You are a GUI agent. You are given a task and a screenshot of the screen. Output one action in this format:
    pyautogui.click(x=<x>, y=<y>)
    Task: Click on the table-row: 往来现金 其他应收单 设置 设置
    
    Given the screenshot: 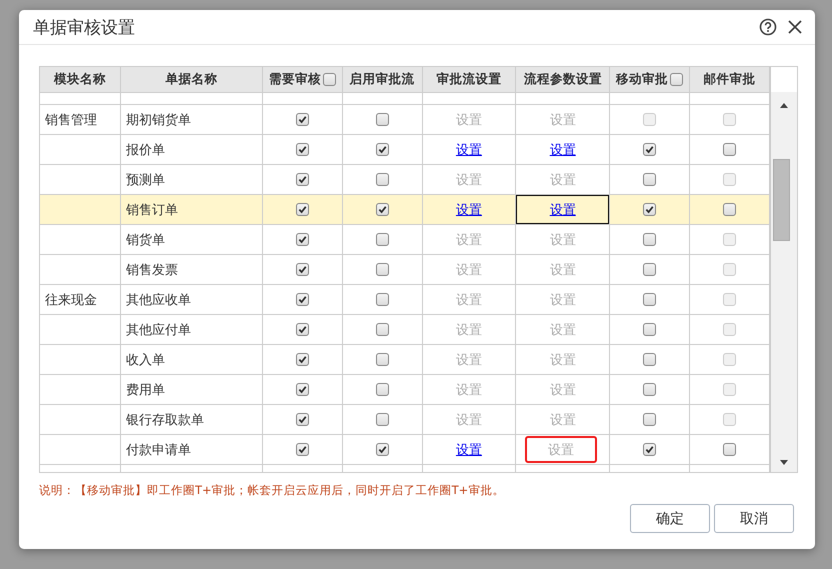 What is the action you would take?
    pyautogui.click(x=405, y=299)
    